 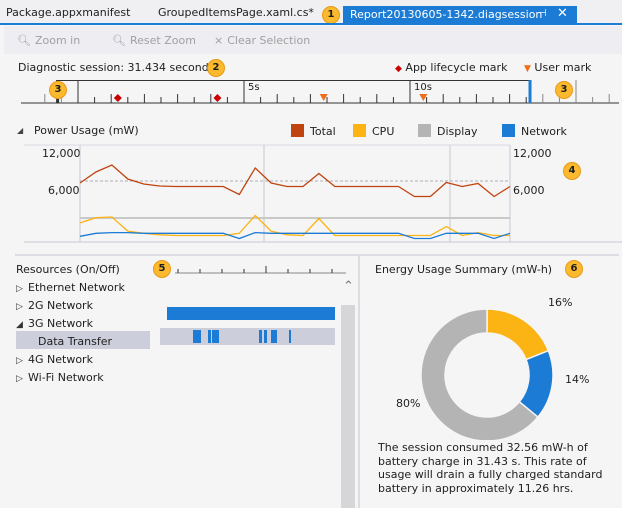 I want to click on resource-item: ▷ Ethernet Network, so click(x=70, y=287).